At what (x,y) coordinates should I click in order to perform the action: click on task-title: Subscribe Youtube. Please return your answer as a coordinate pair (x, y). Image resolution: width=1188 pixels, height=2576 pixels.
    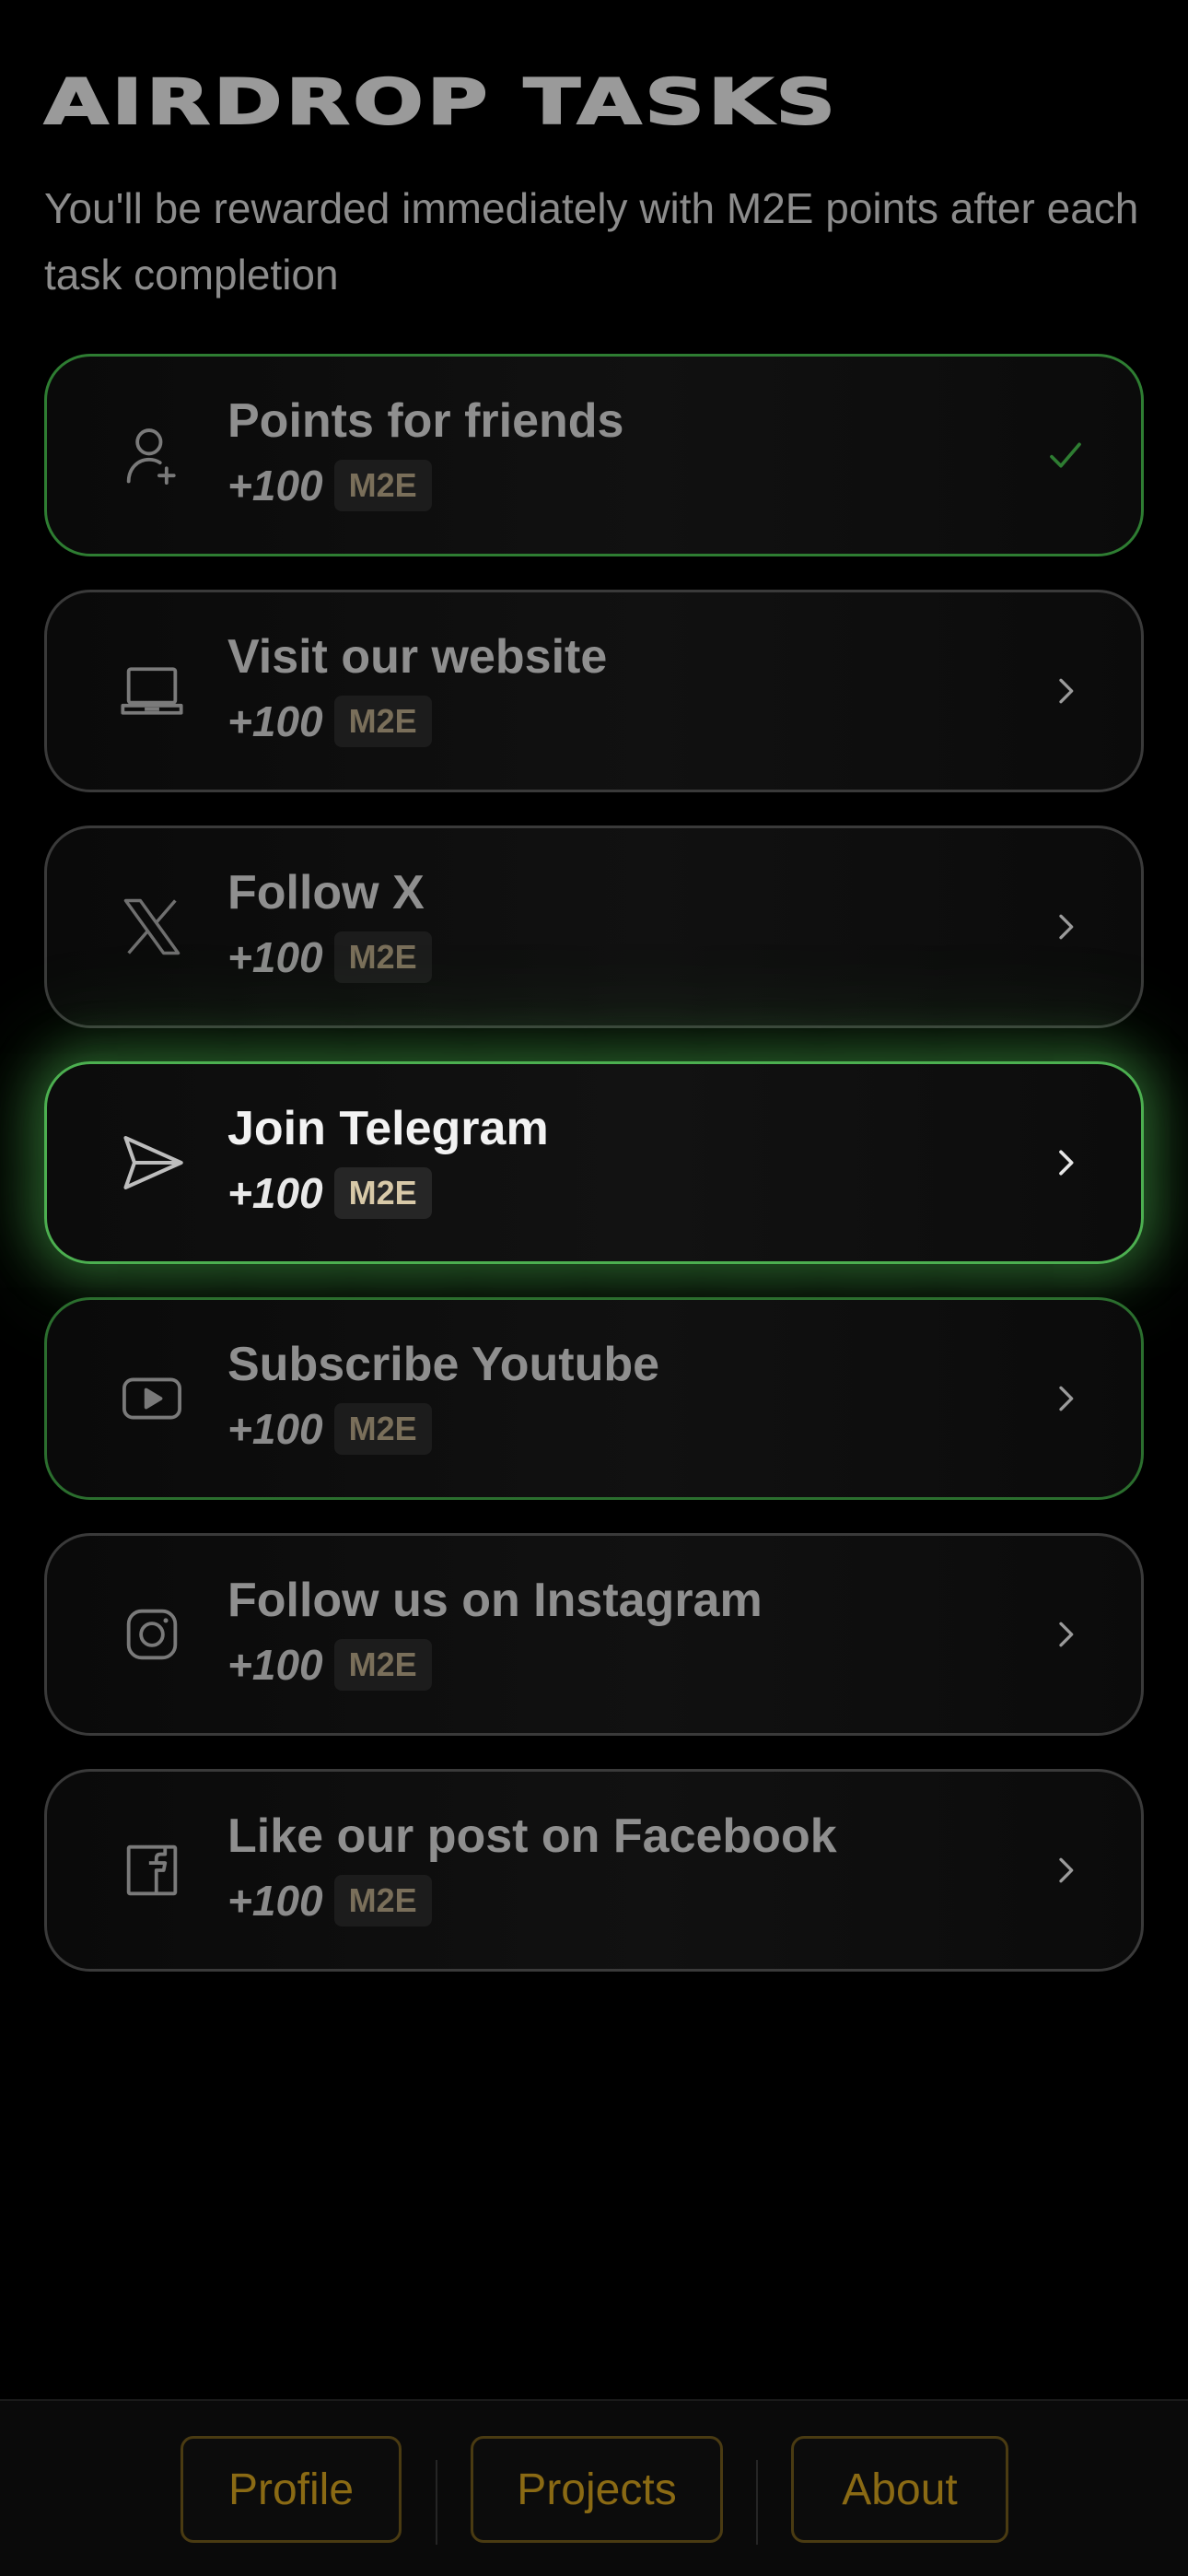
    Looking at the image, I should click on (444, 1364).